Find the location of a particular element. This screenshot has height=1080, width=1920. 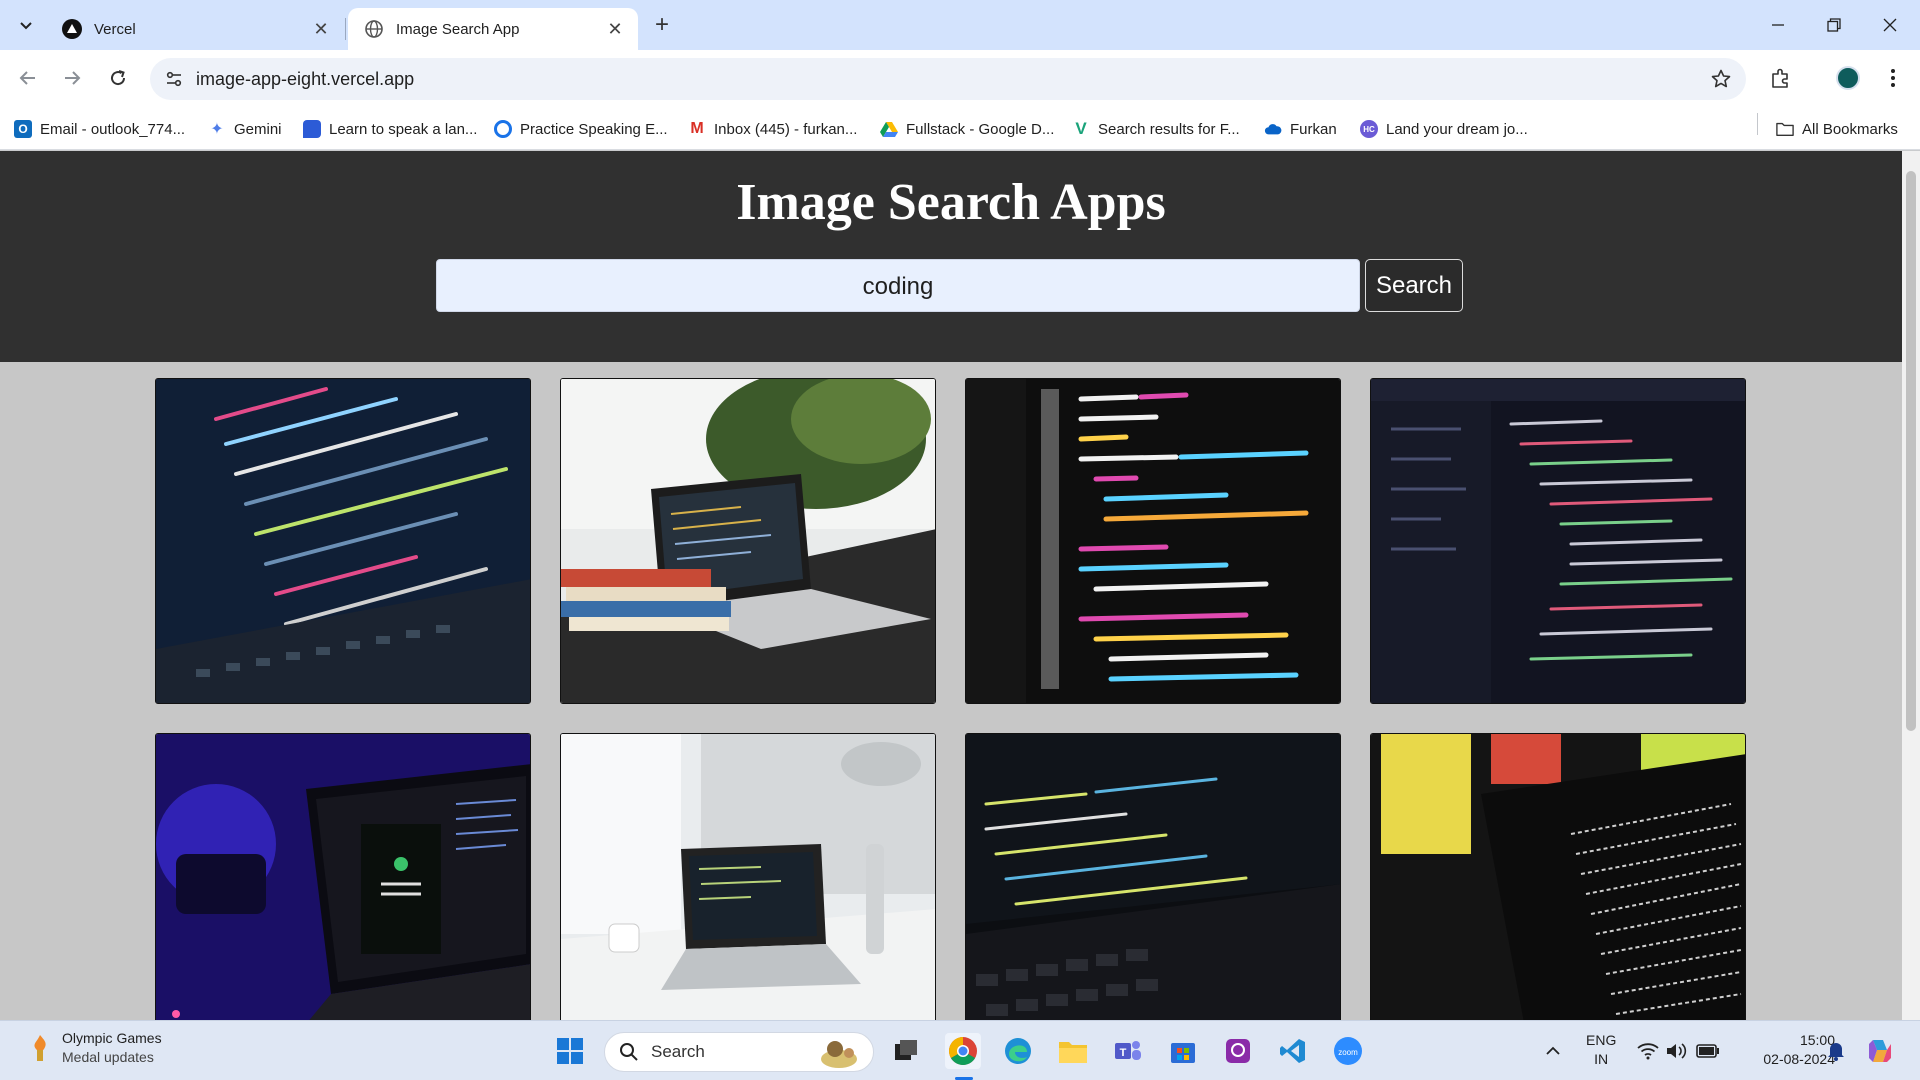

torch-icon is located at coordinates (40, 1048).